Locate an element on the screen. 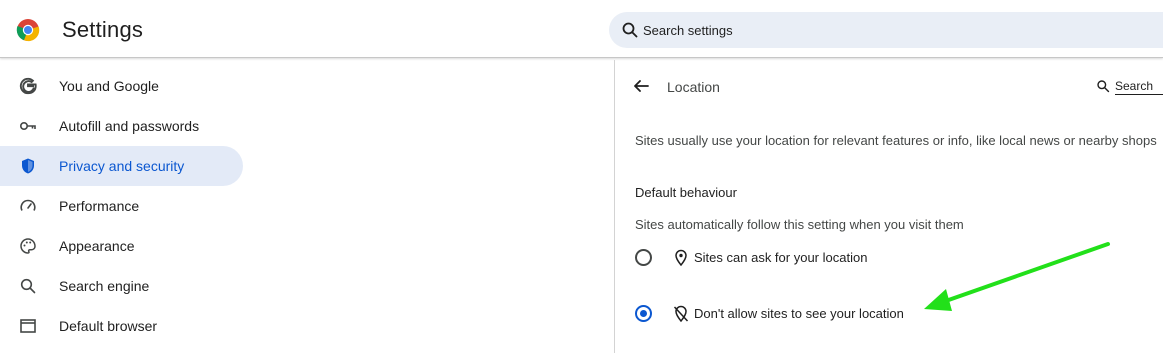  sidebar-item-label: Default browser is located at coordinates (108, 326).